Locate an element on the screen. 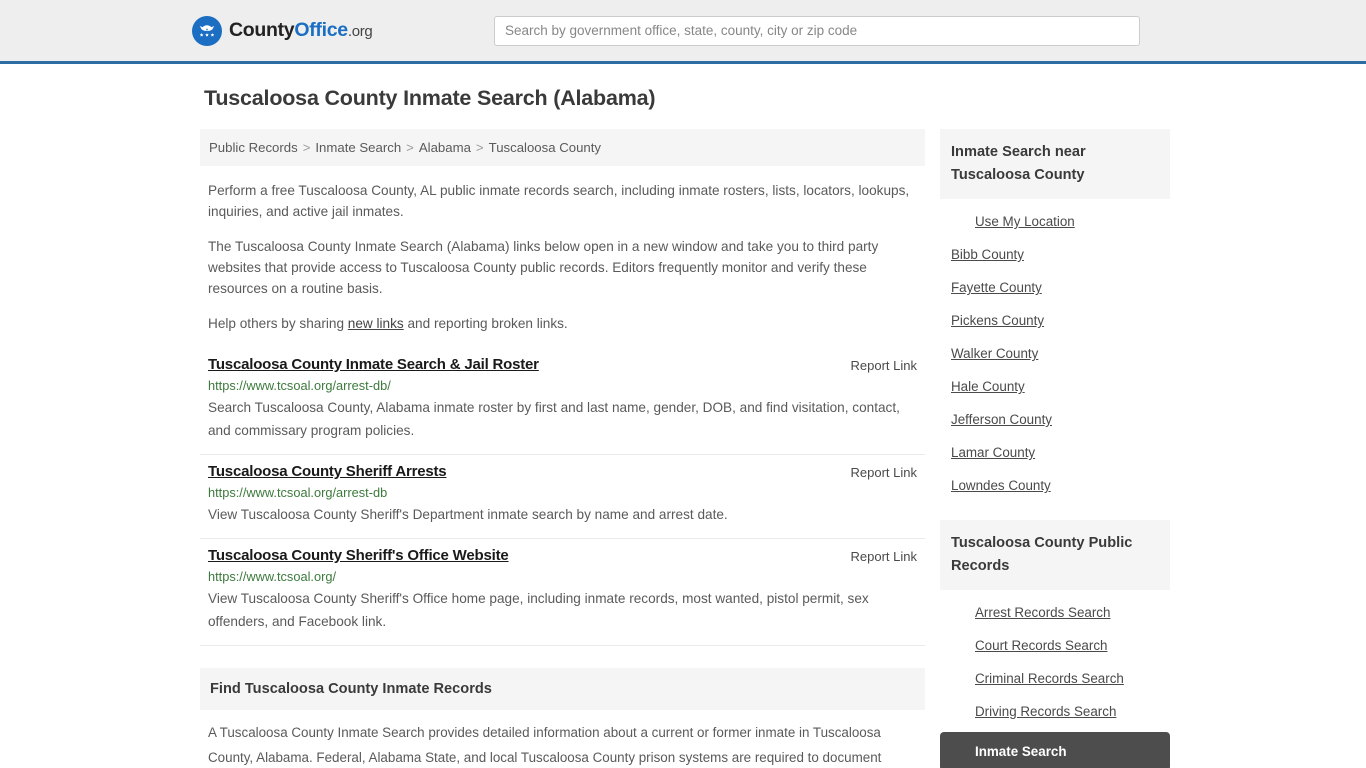 The image size is (1366, 768). logo-text-tld: .org is located at coordinates (360, 31).